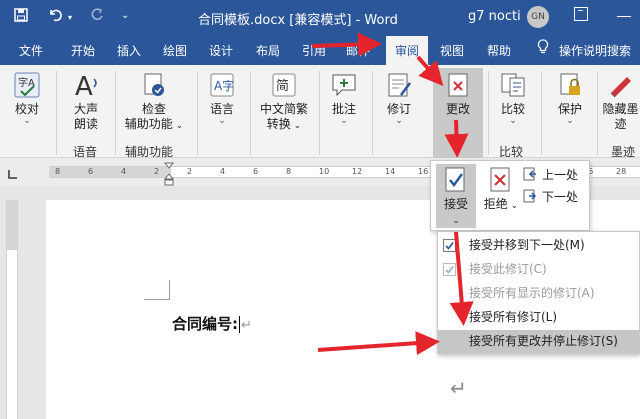 The height and width of the screenshot is (419, 640). Describe the element at coordinates (595, 50) in the screenshot. I see `tell-me-search: 操作说明搜索` at that location.